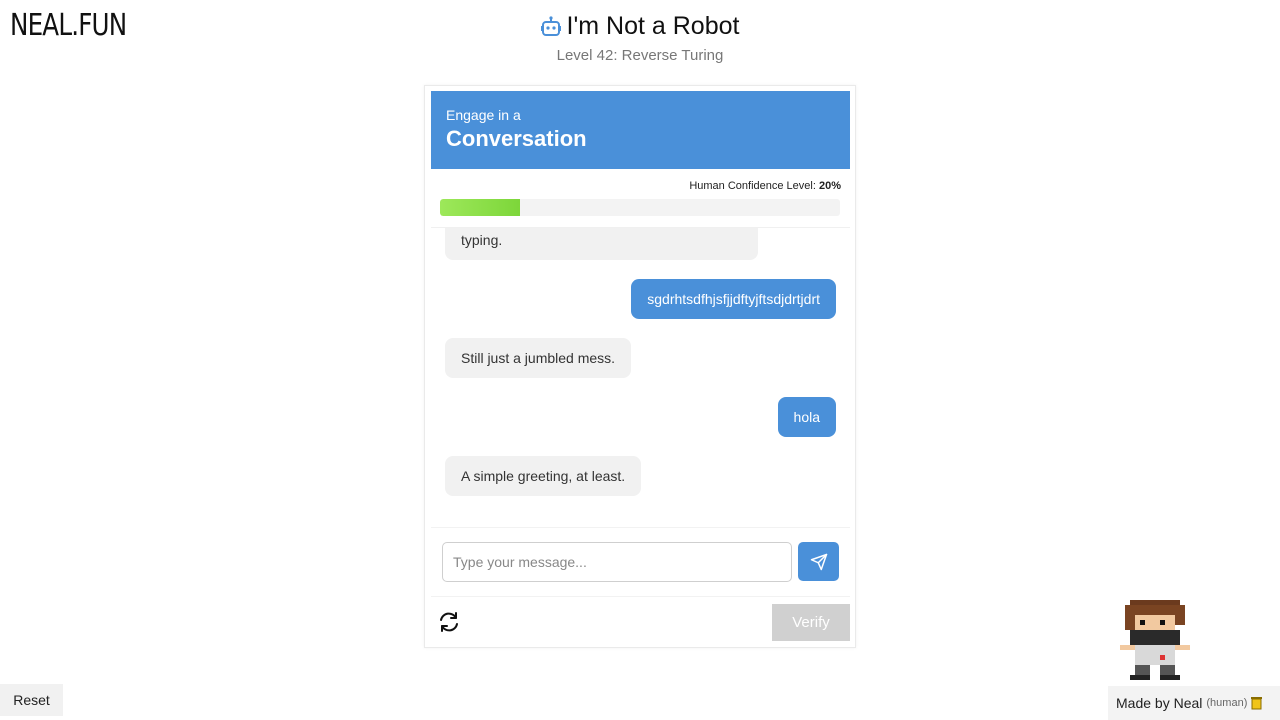 The height and width of the screenshot is (720, 1280). I want to click on send-icon, so click(818, 561).